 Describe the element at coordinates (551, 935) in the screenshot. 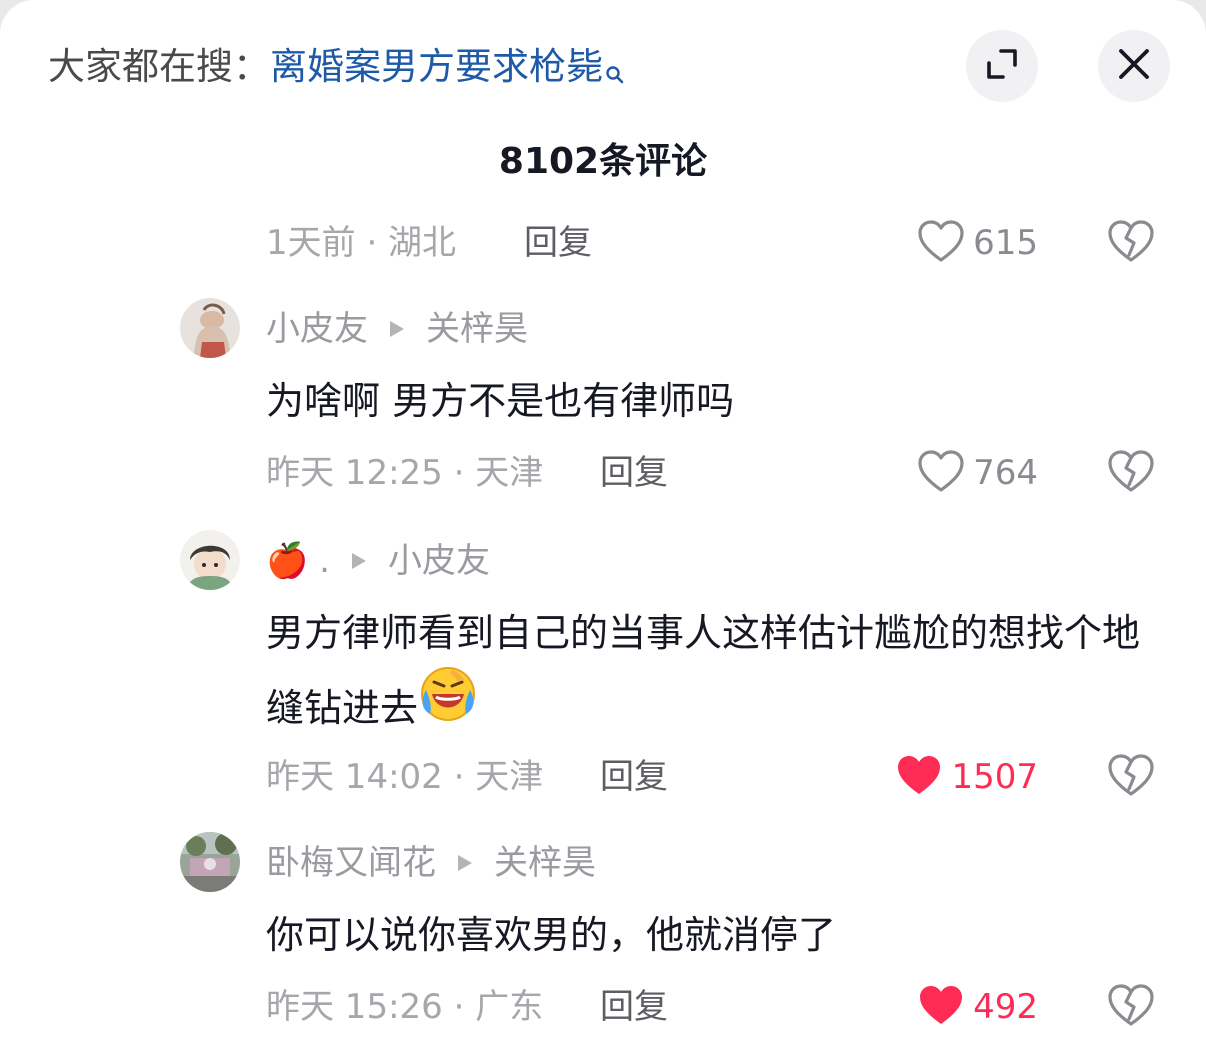

I see `comment-text: 你可以说你喜欢男的，他就消停了` at that location.